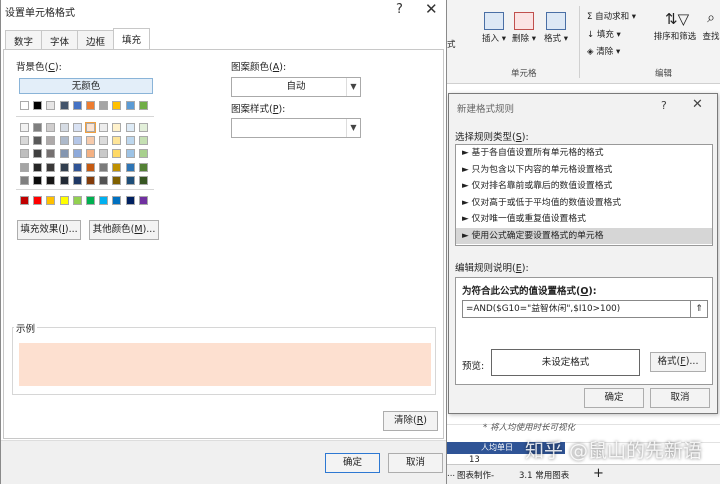 The height and width of the screenshot is (484, 720). Describe the element at coordinates (352, 463) in the screenshot. I see `ok-button: 确定` at that location.